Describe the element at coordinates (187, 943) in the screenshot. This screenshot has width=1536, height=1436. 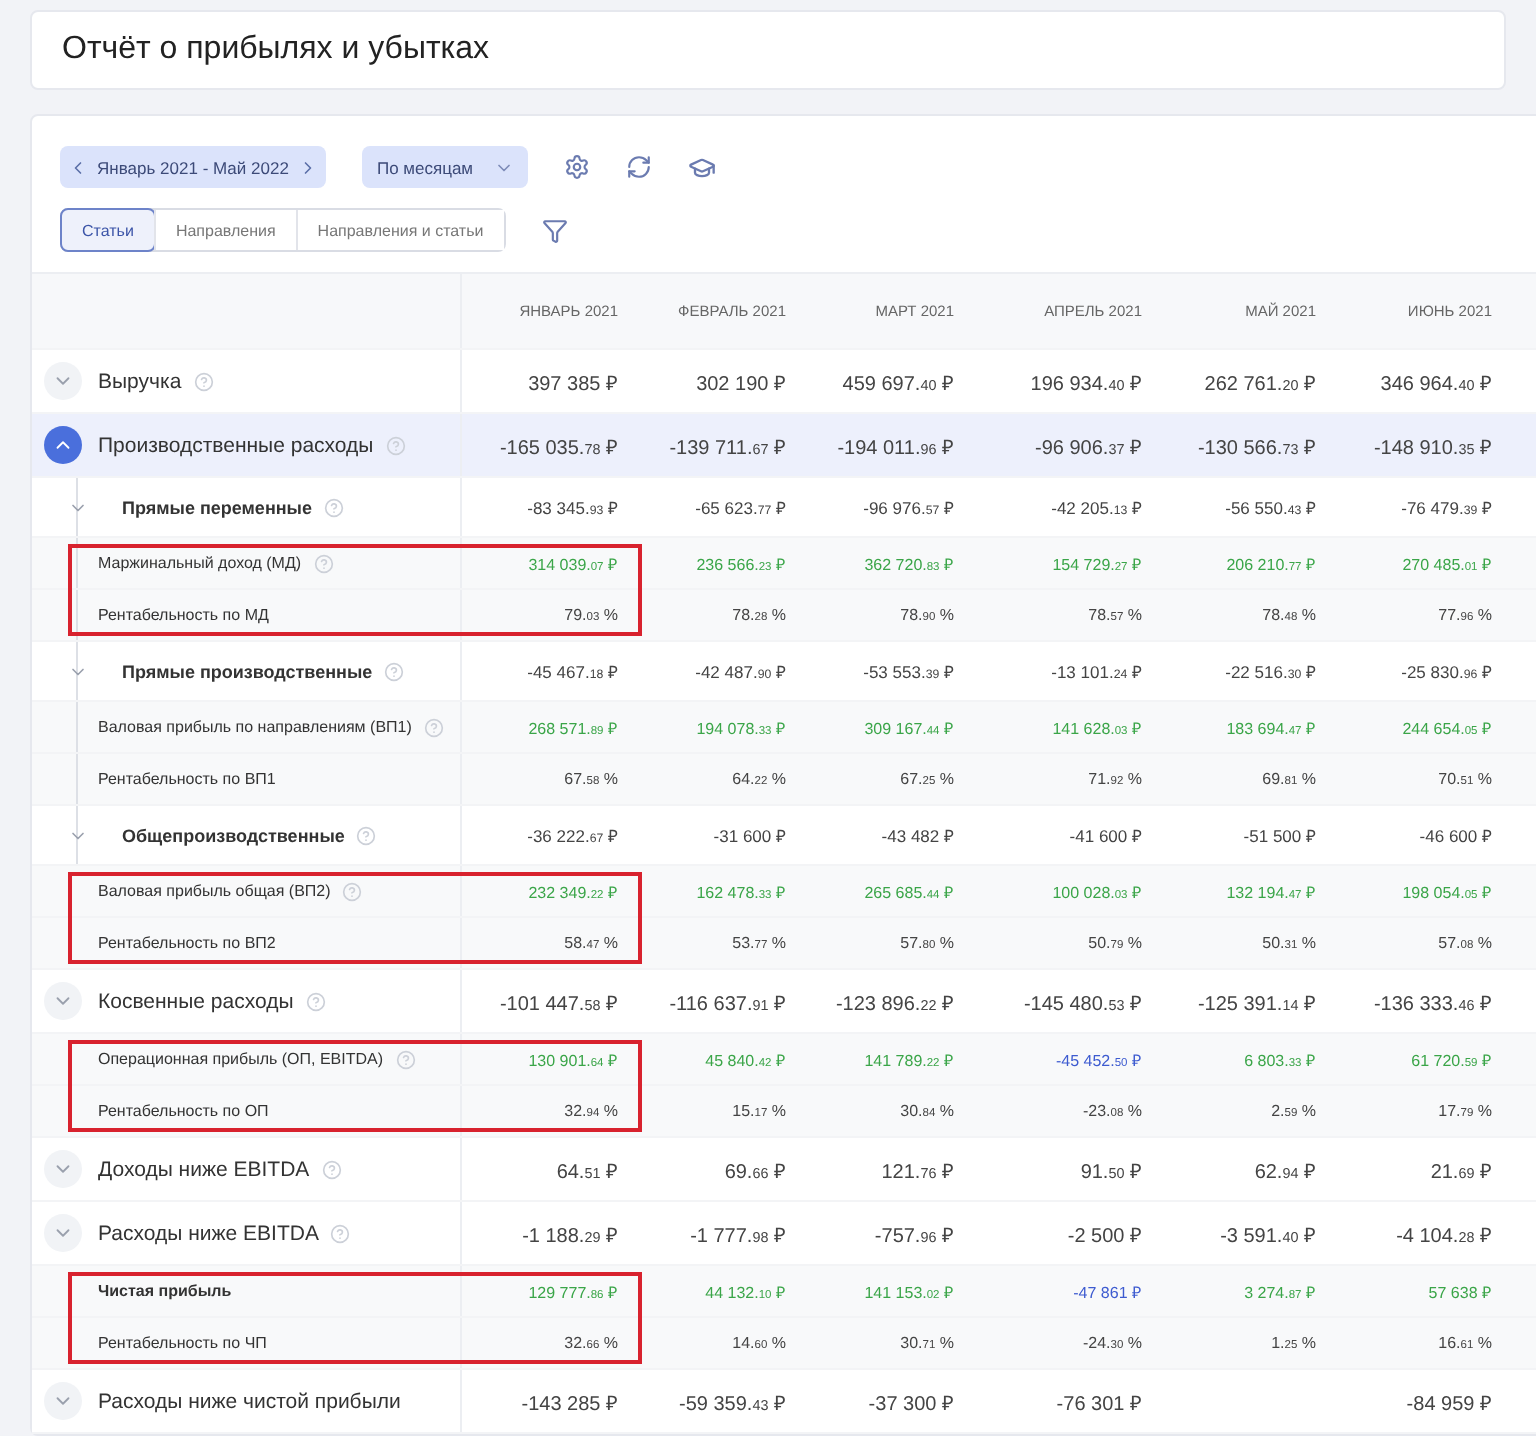
I see `row-label: Рентабельность по ВП2` at that location.